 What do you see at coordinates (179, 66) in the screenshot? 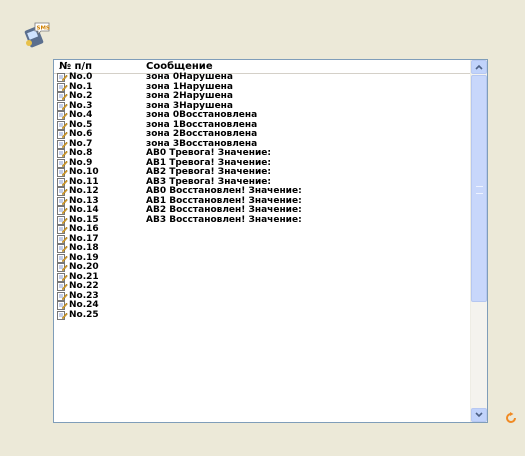
I see `column-header-message: Сообщение` at bounding box center [179, 66].